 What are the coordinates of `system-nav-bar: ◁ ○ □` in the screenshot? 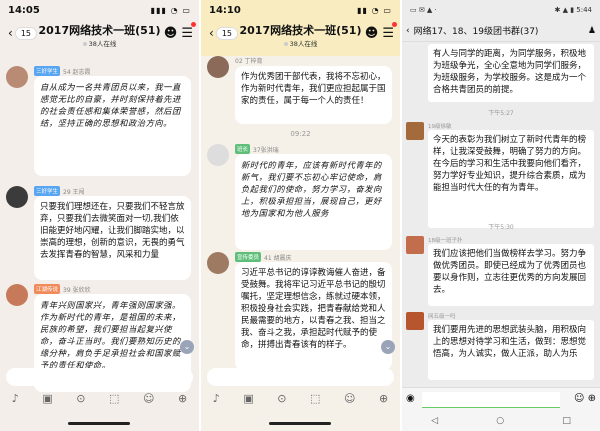 It's located at (501, 421).